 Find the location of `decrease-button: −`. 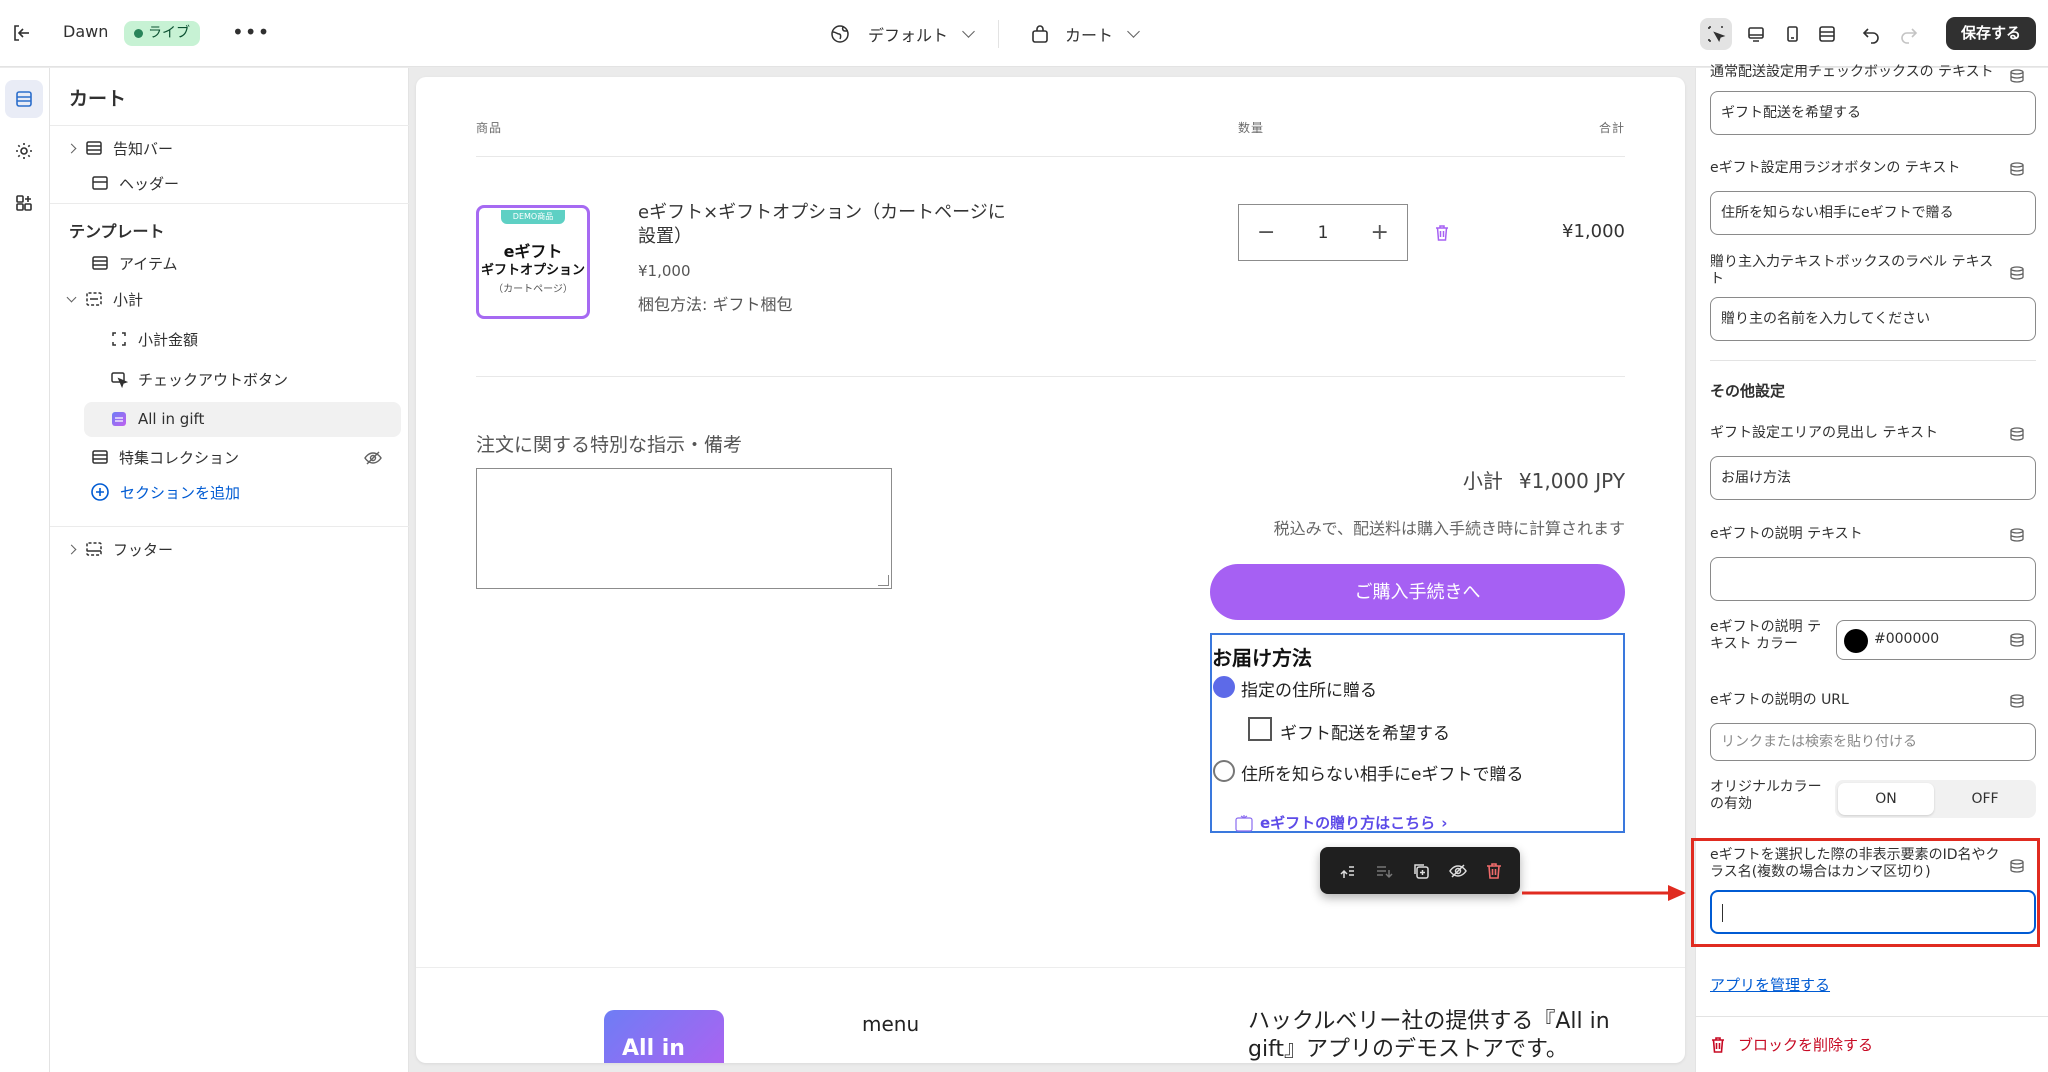

decrease-button: − is located at coordinates (1266, 232).